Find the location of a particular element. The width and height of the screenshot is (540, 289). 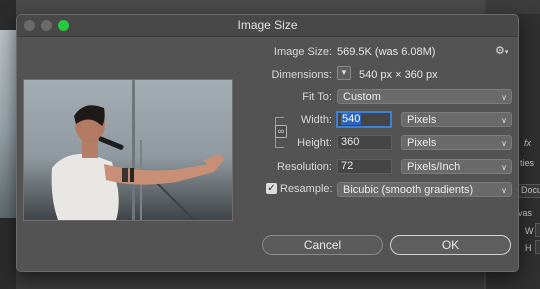

dialog-title: Image Size is located at coordinates (267, 25).